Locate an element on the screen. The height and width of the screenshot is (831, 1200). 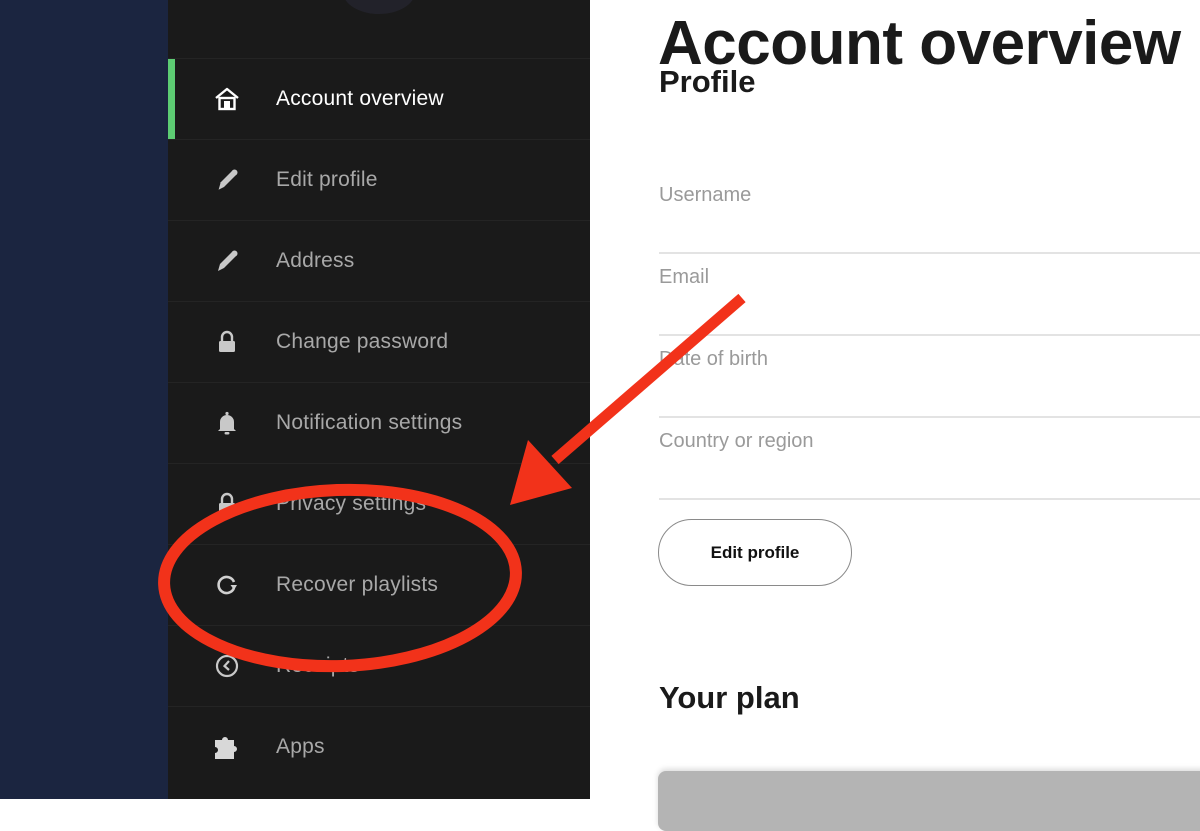
sidebar-item-label: Edit profile is located at coordinates (327, 179).